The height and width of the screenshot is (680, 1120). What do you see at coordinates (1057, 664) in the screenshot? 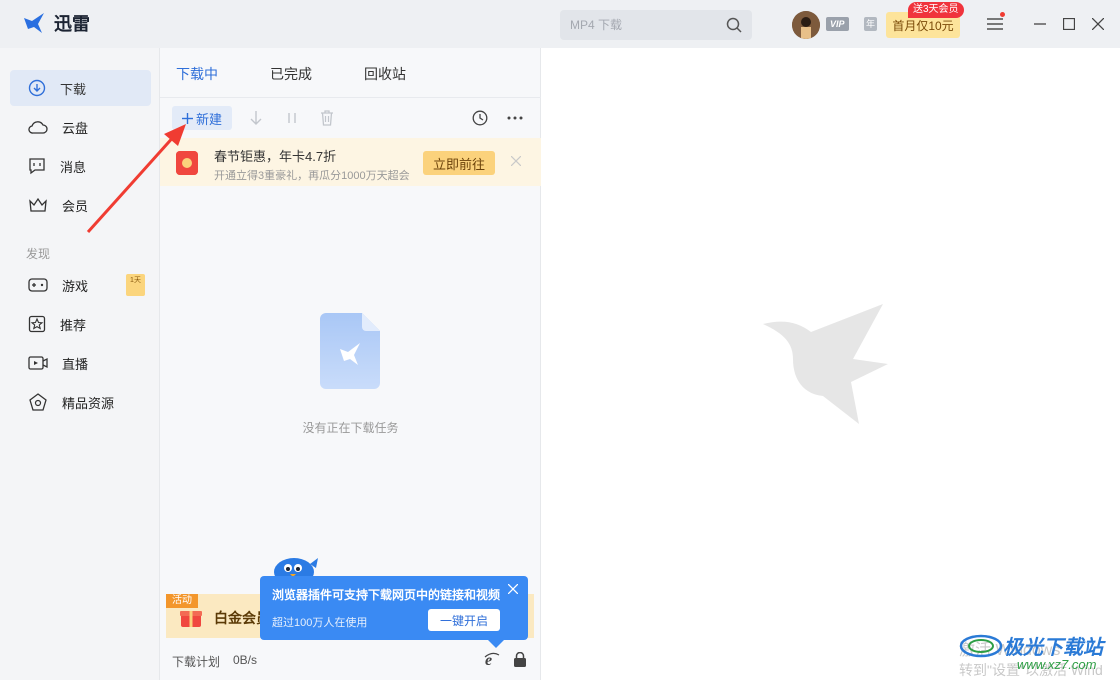
I see `site-url: www.xz7.com` at bounding box center [1057, 664].